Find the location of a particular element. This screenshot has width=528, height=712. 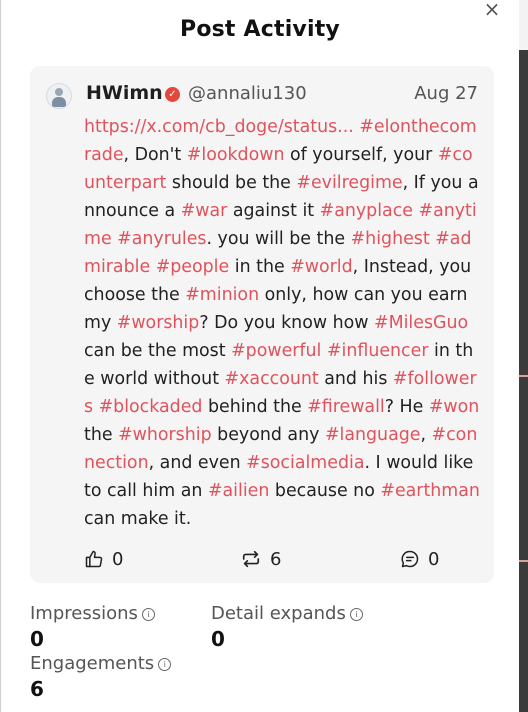

hashtag-link: #people is located at coordinates (193, 267).